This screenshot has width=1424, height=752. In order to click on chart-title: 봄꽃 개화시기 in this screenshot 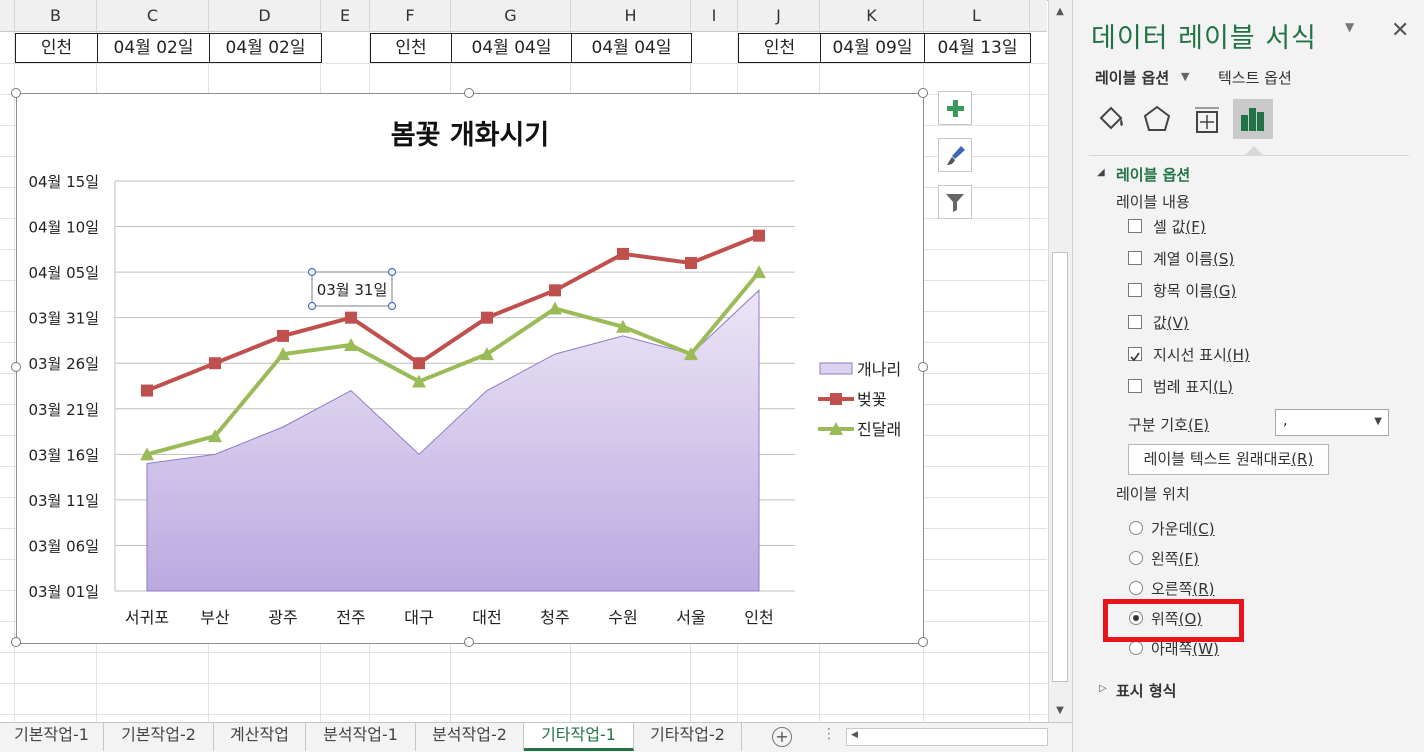, I will do `click(470, 135)`.